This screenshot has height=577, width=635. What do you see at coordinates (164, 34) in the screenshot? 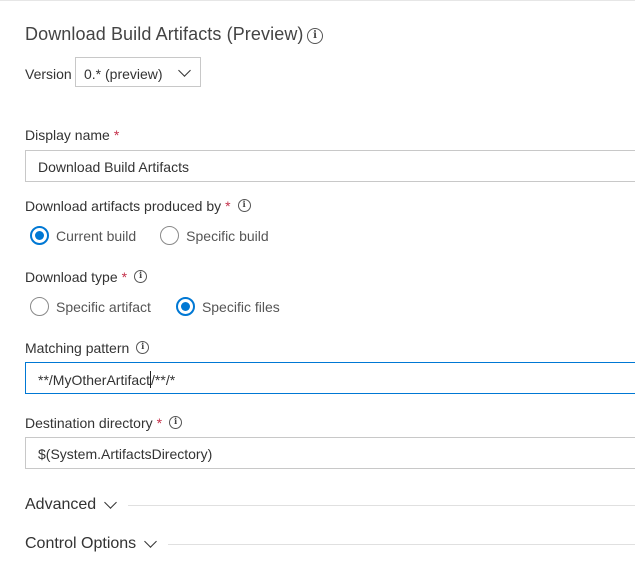
I see `task-title: Download Build Artifacts (Preview)` at bounding box center [164, 34].